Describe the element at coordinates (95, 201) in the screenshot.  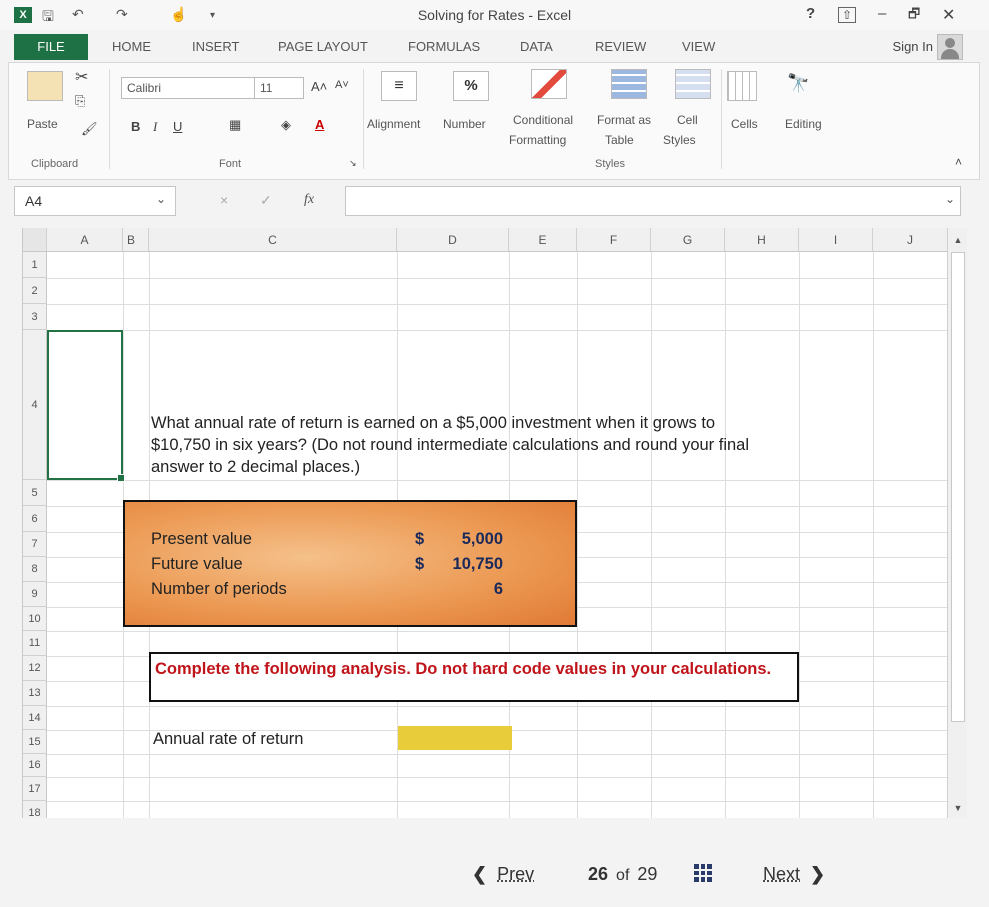
I see `name-box: A4` at that location.